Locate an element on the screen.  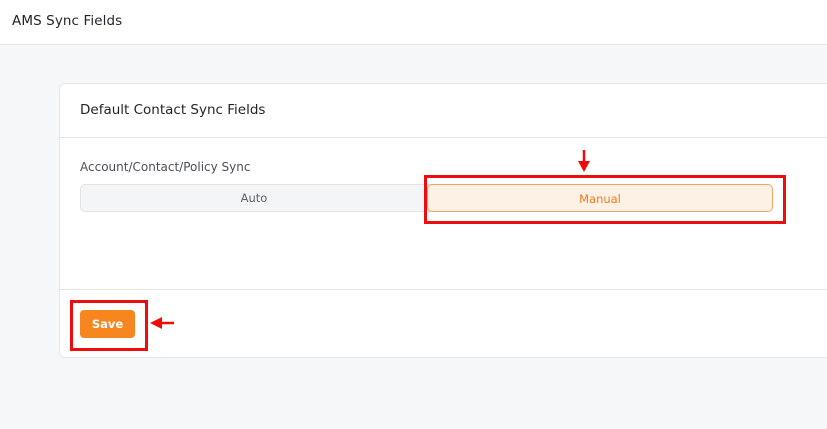
top-bar: AMS Sync Fields is located at coordinates (413, 22).